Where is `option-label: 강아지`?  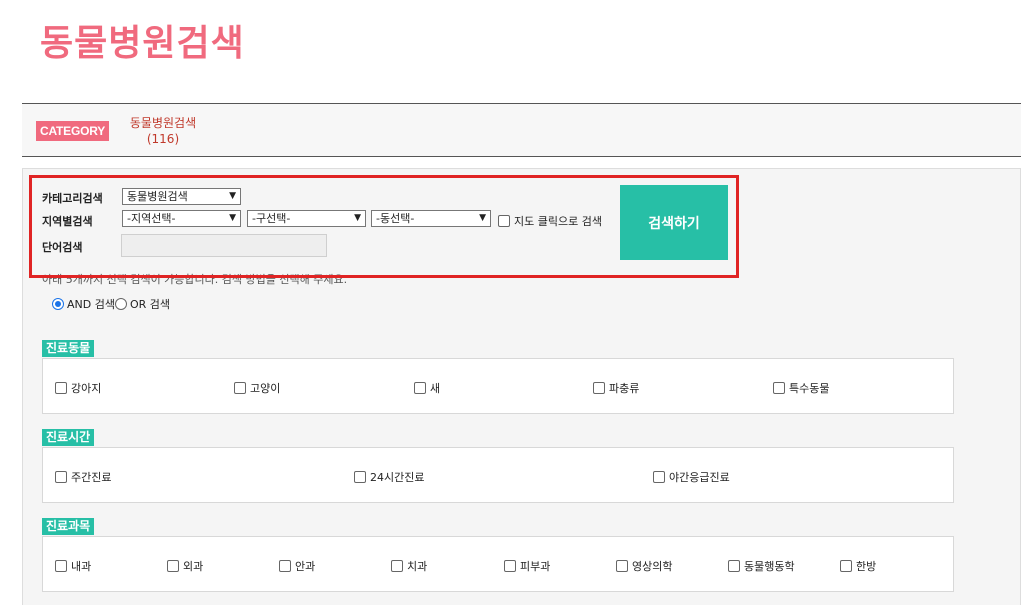
option-label: 강아지 is located at coordinates (86, 388).